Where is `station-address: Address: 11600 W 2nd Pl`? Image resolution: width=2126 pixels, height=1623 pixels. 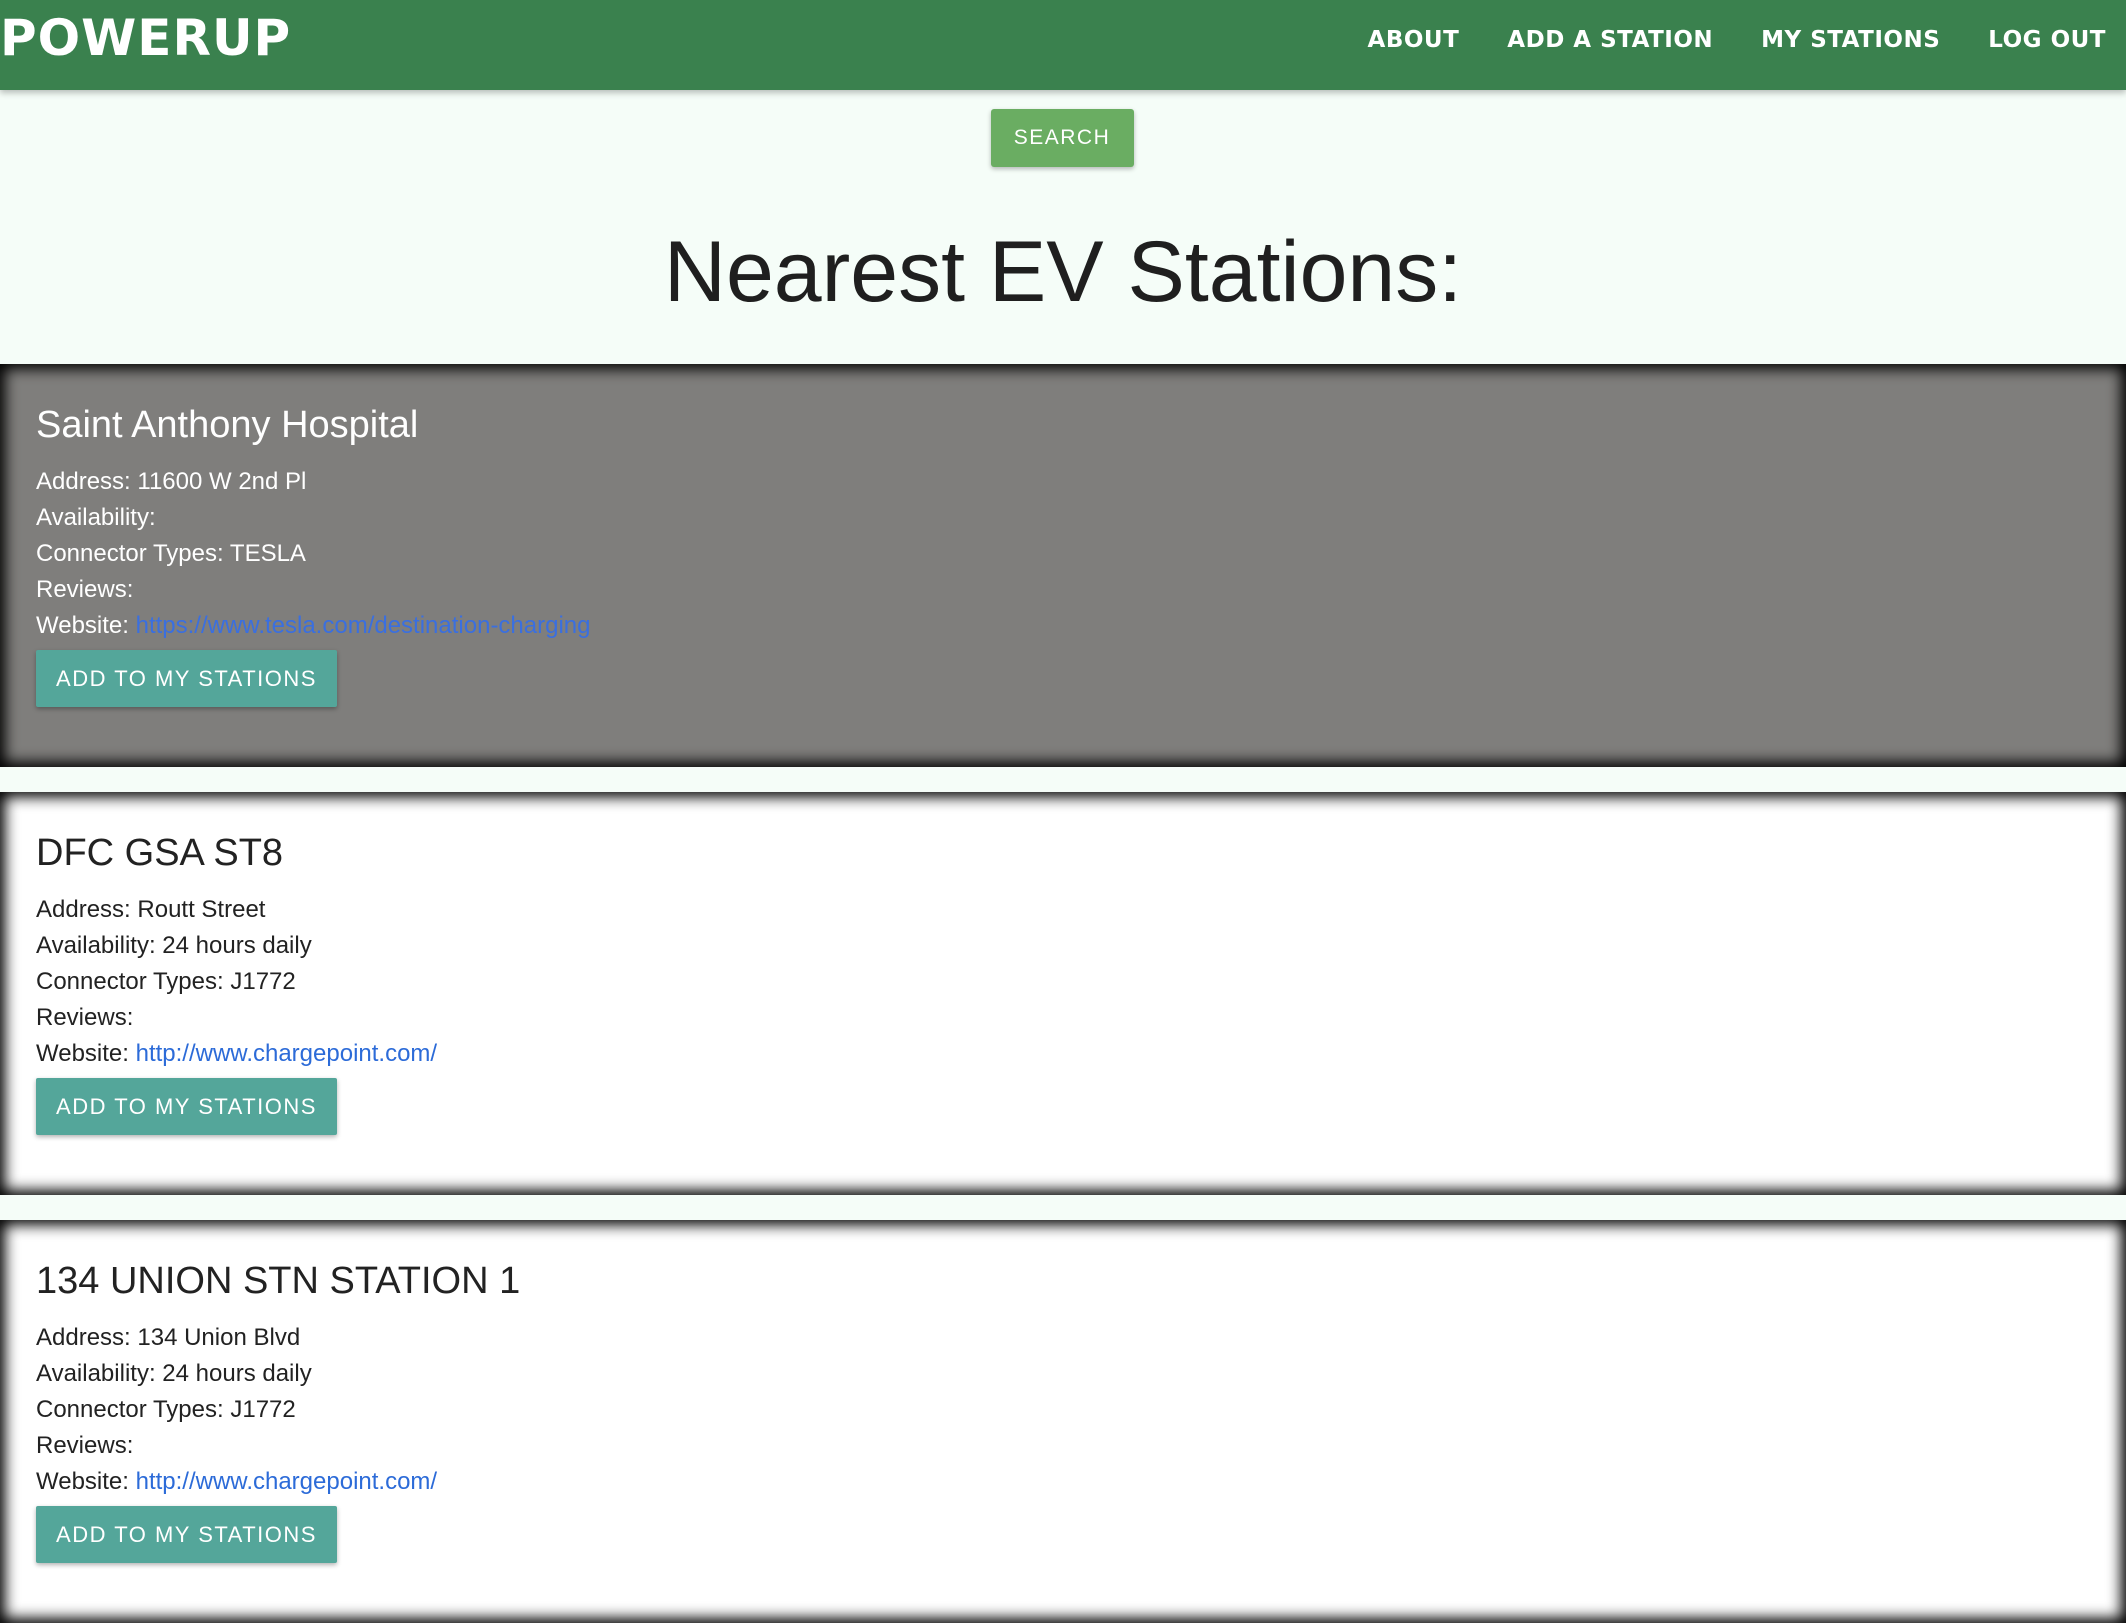 station-address: Address: 11600 W 2nd Pl is located at coordinates (313, 482).